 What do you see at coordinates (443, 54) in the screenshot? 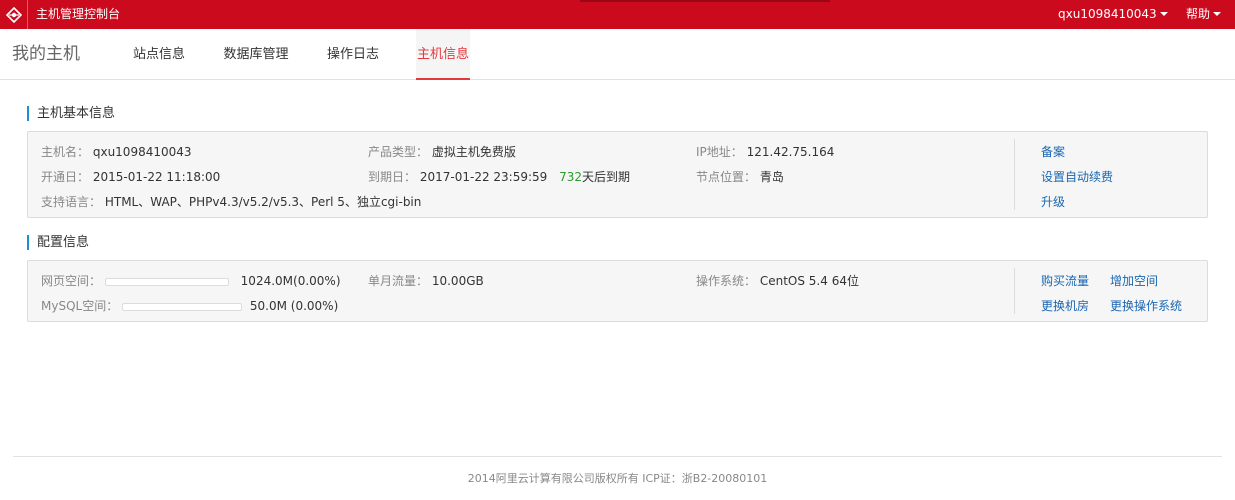
I see `tab-host-info: 主机信息` at bounding box center [443, 54].